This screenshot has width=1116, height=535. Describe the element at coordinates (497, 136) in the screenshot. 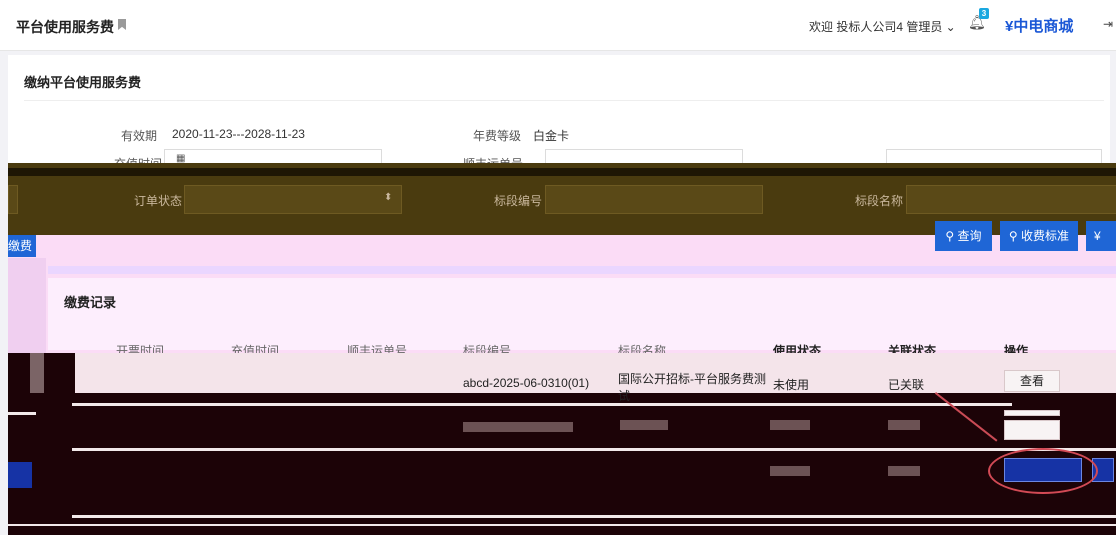

I see `level-label: 年费等级` at that location.